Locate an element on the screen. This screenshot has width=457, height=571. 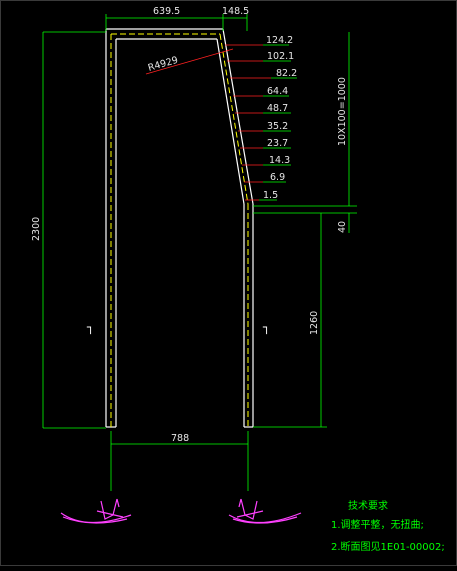
gap-dimension-label: 40 is located at coordinates (342, 227).